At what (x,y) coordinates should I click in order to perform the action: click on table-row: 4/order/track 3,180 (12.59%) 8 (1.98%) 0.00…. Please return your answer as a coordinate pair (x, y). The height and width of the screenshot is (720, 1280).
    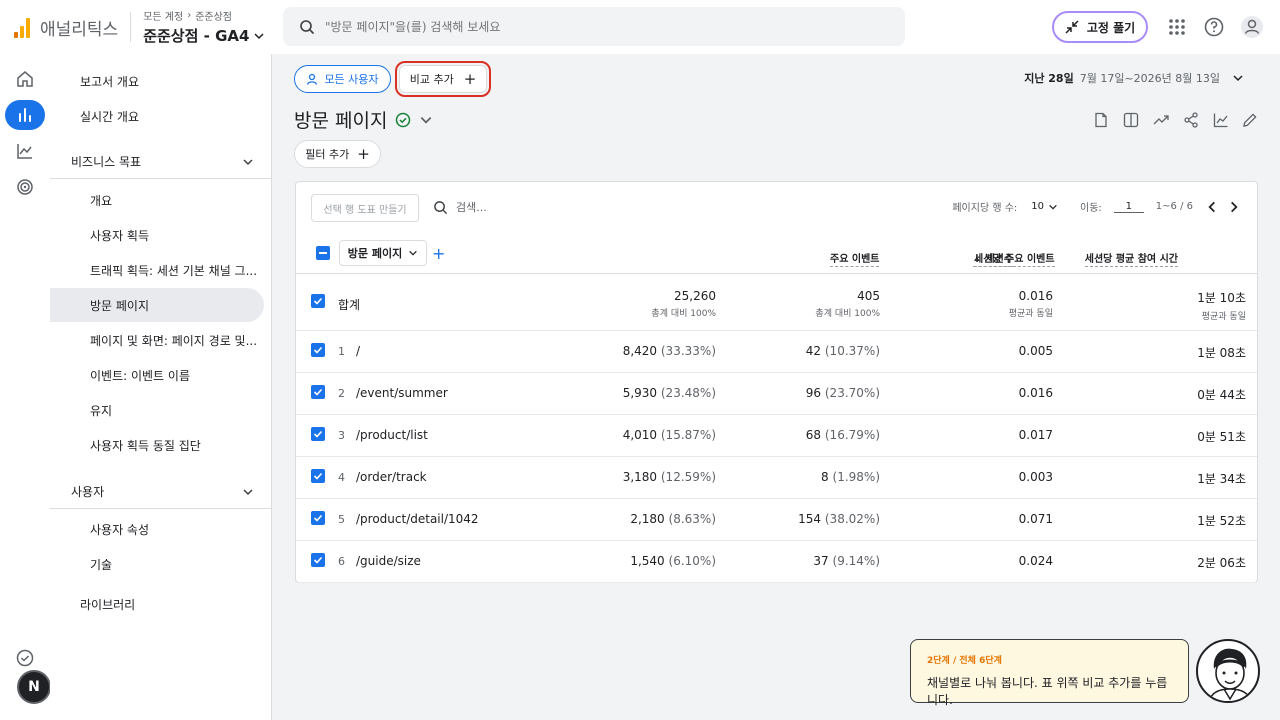
    Looking at the image, I should click on (776, 478).